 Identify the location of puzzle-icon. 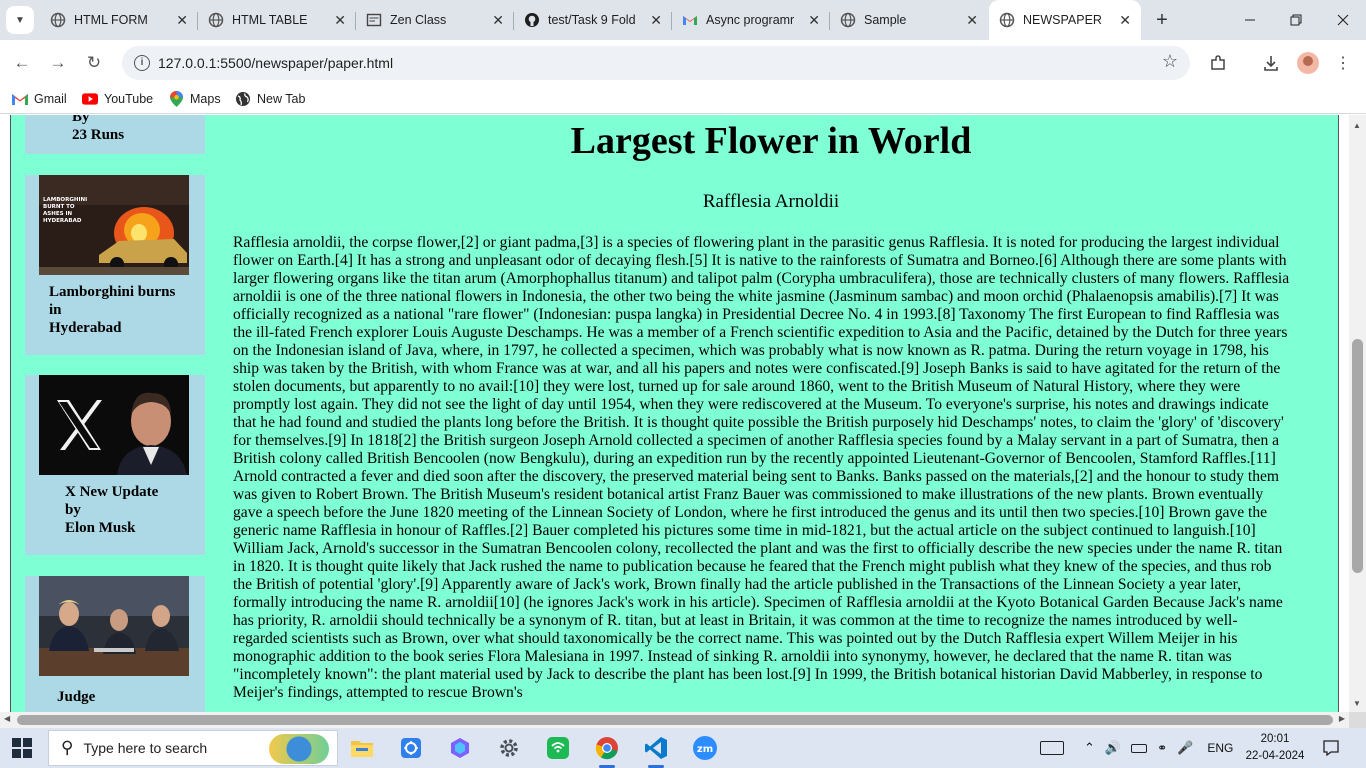
(1218, 62).